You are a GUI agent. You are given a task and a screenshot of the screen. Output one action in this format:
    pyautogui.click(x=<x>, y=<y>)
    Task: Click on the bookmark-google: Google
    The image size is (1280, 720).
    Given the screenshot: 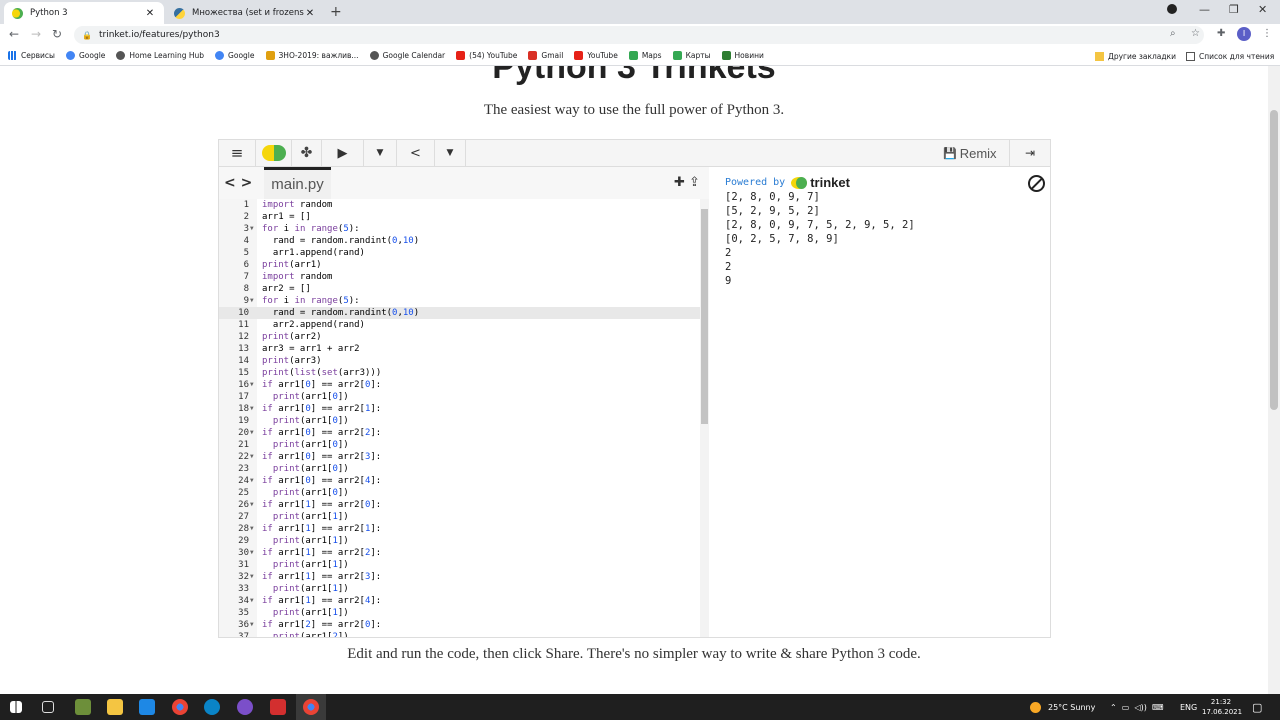 What is the action you would take?
    pyautogui.click(x=85, y=55)
    